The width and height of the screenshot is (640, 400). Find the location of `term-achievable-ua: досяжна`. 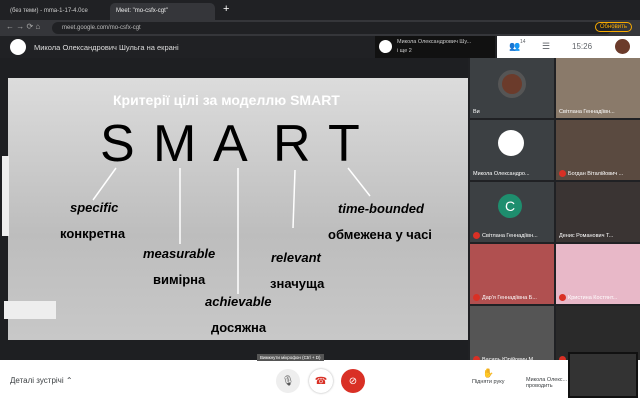

term-achievable-ua: досяжна is located at coordinates (239, 327).